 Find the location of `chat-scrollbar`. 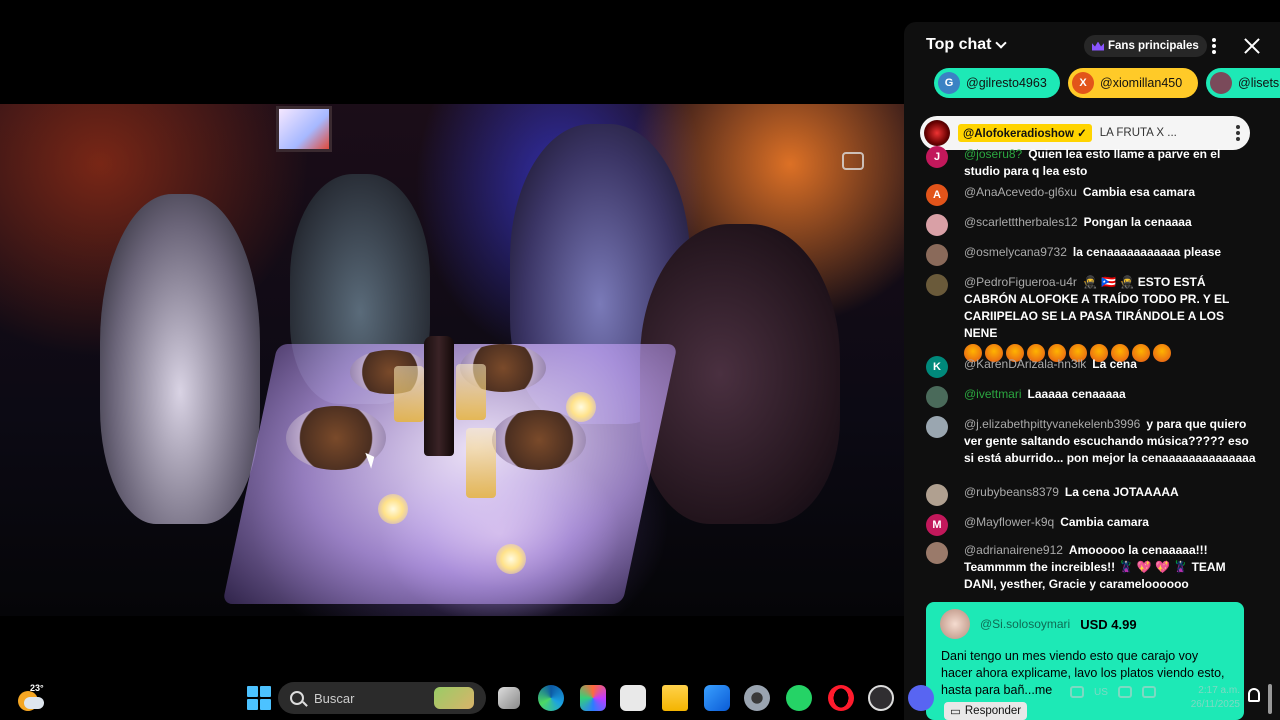

chat-scrollbar is located at coordinates (1270, 699).